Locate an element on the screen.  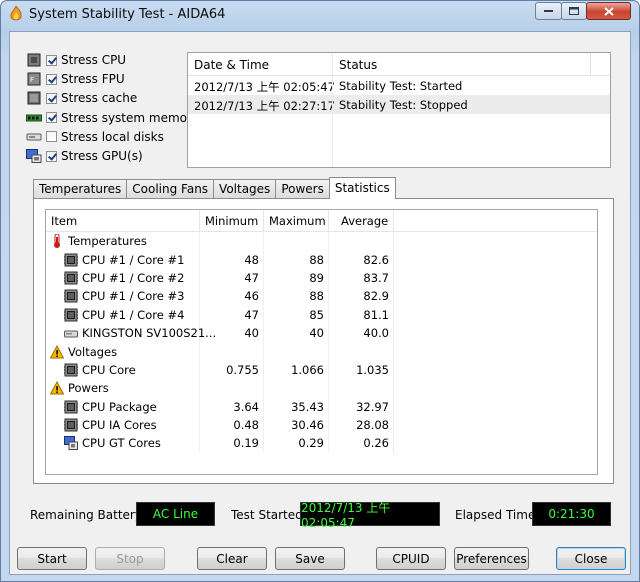
stats-minimum: 48 is located at coordinates (232, 259).